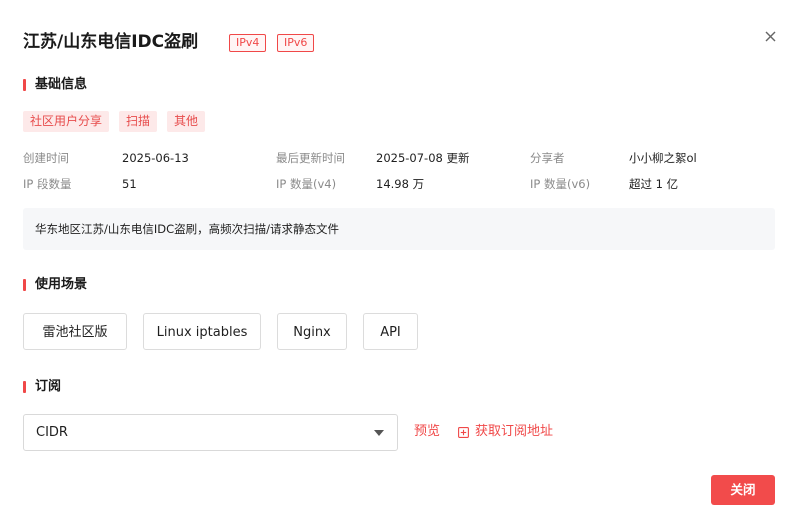 Image resolution: width=795 pixels, height=523 pixels. Describe the element at coordinates (138, 121) in the screenshot. I see `category-tag-scan: 扫描` at that location.